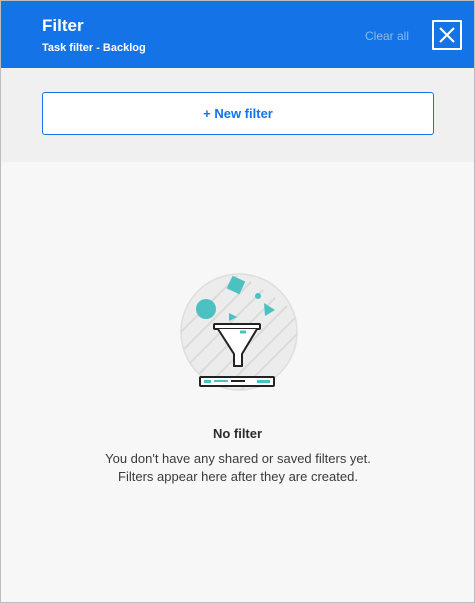  I want to click on close-button, so click(447, 35).